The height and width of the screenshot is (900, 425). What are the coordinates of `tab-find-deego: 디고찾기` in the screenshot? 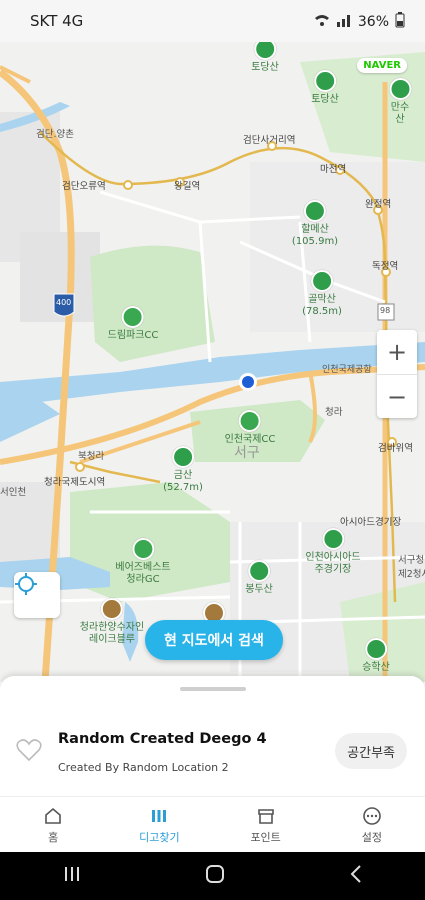 It's located at (159, 825).